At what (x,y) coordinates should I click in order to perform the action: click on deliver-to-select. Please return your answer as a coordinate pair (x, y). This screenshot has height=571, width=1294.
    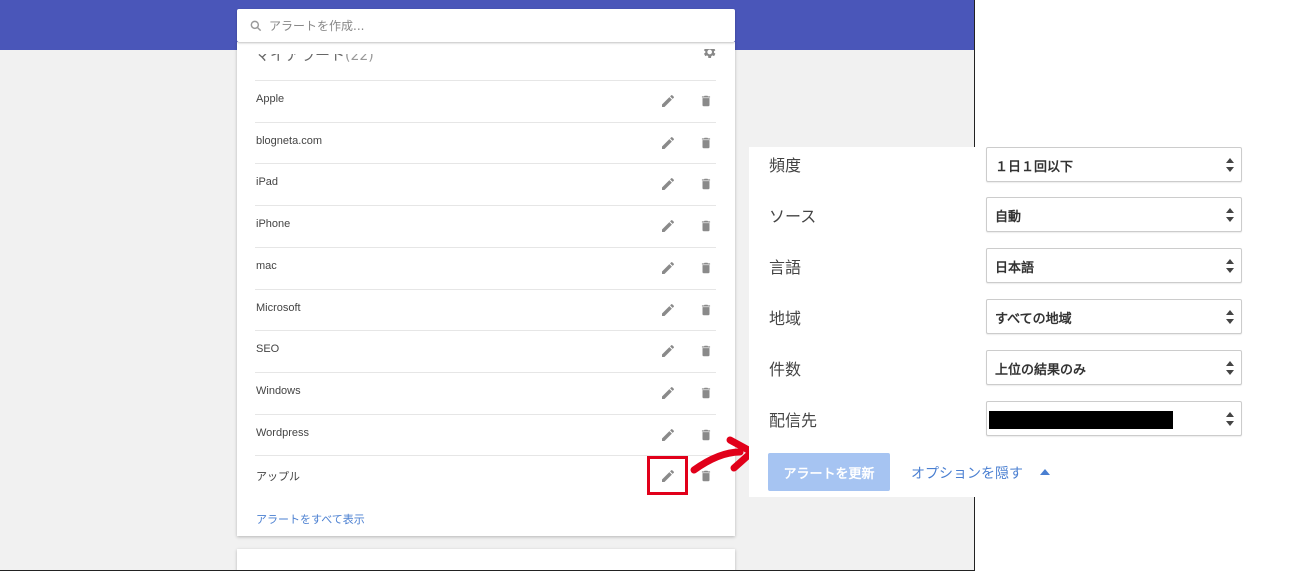
    Looking at the image, I should click on (1114, 418).